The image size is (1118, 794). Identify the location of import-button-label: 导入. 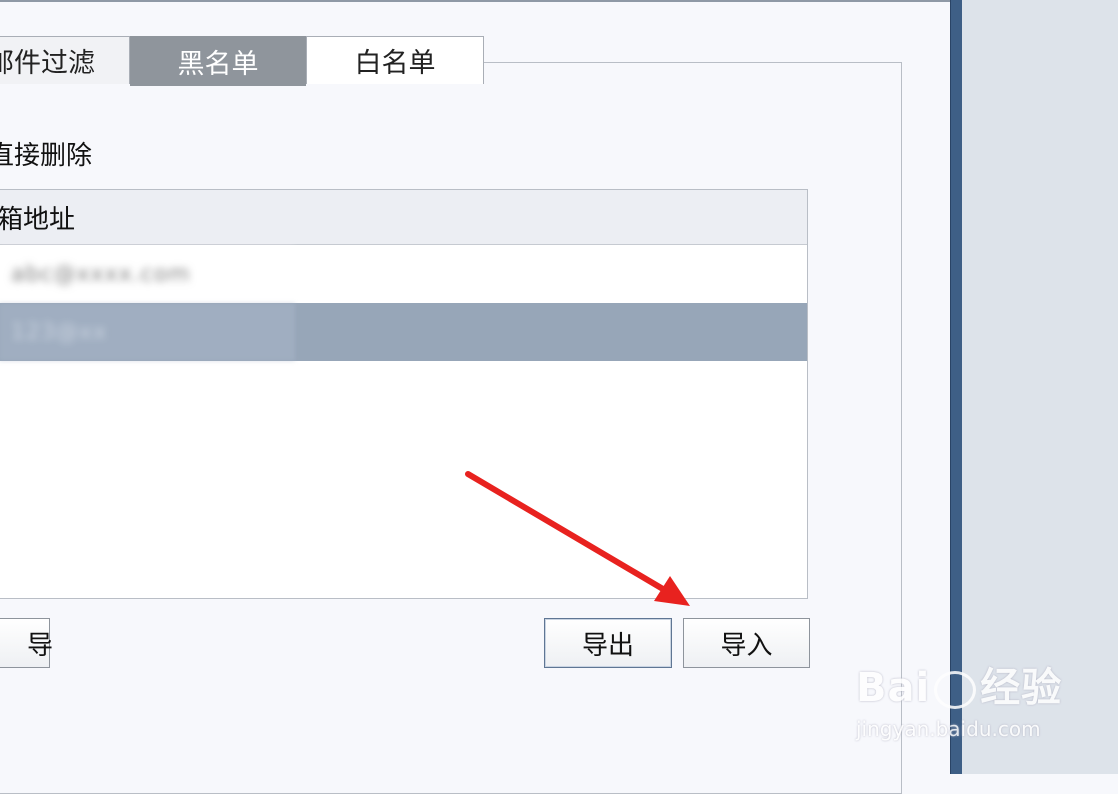
(746, 645).